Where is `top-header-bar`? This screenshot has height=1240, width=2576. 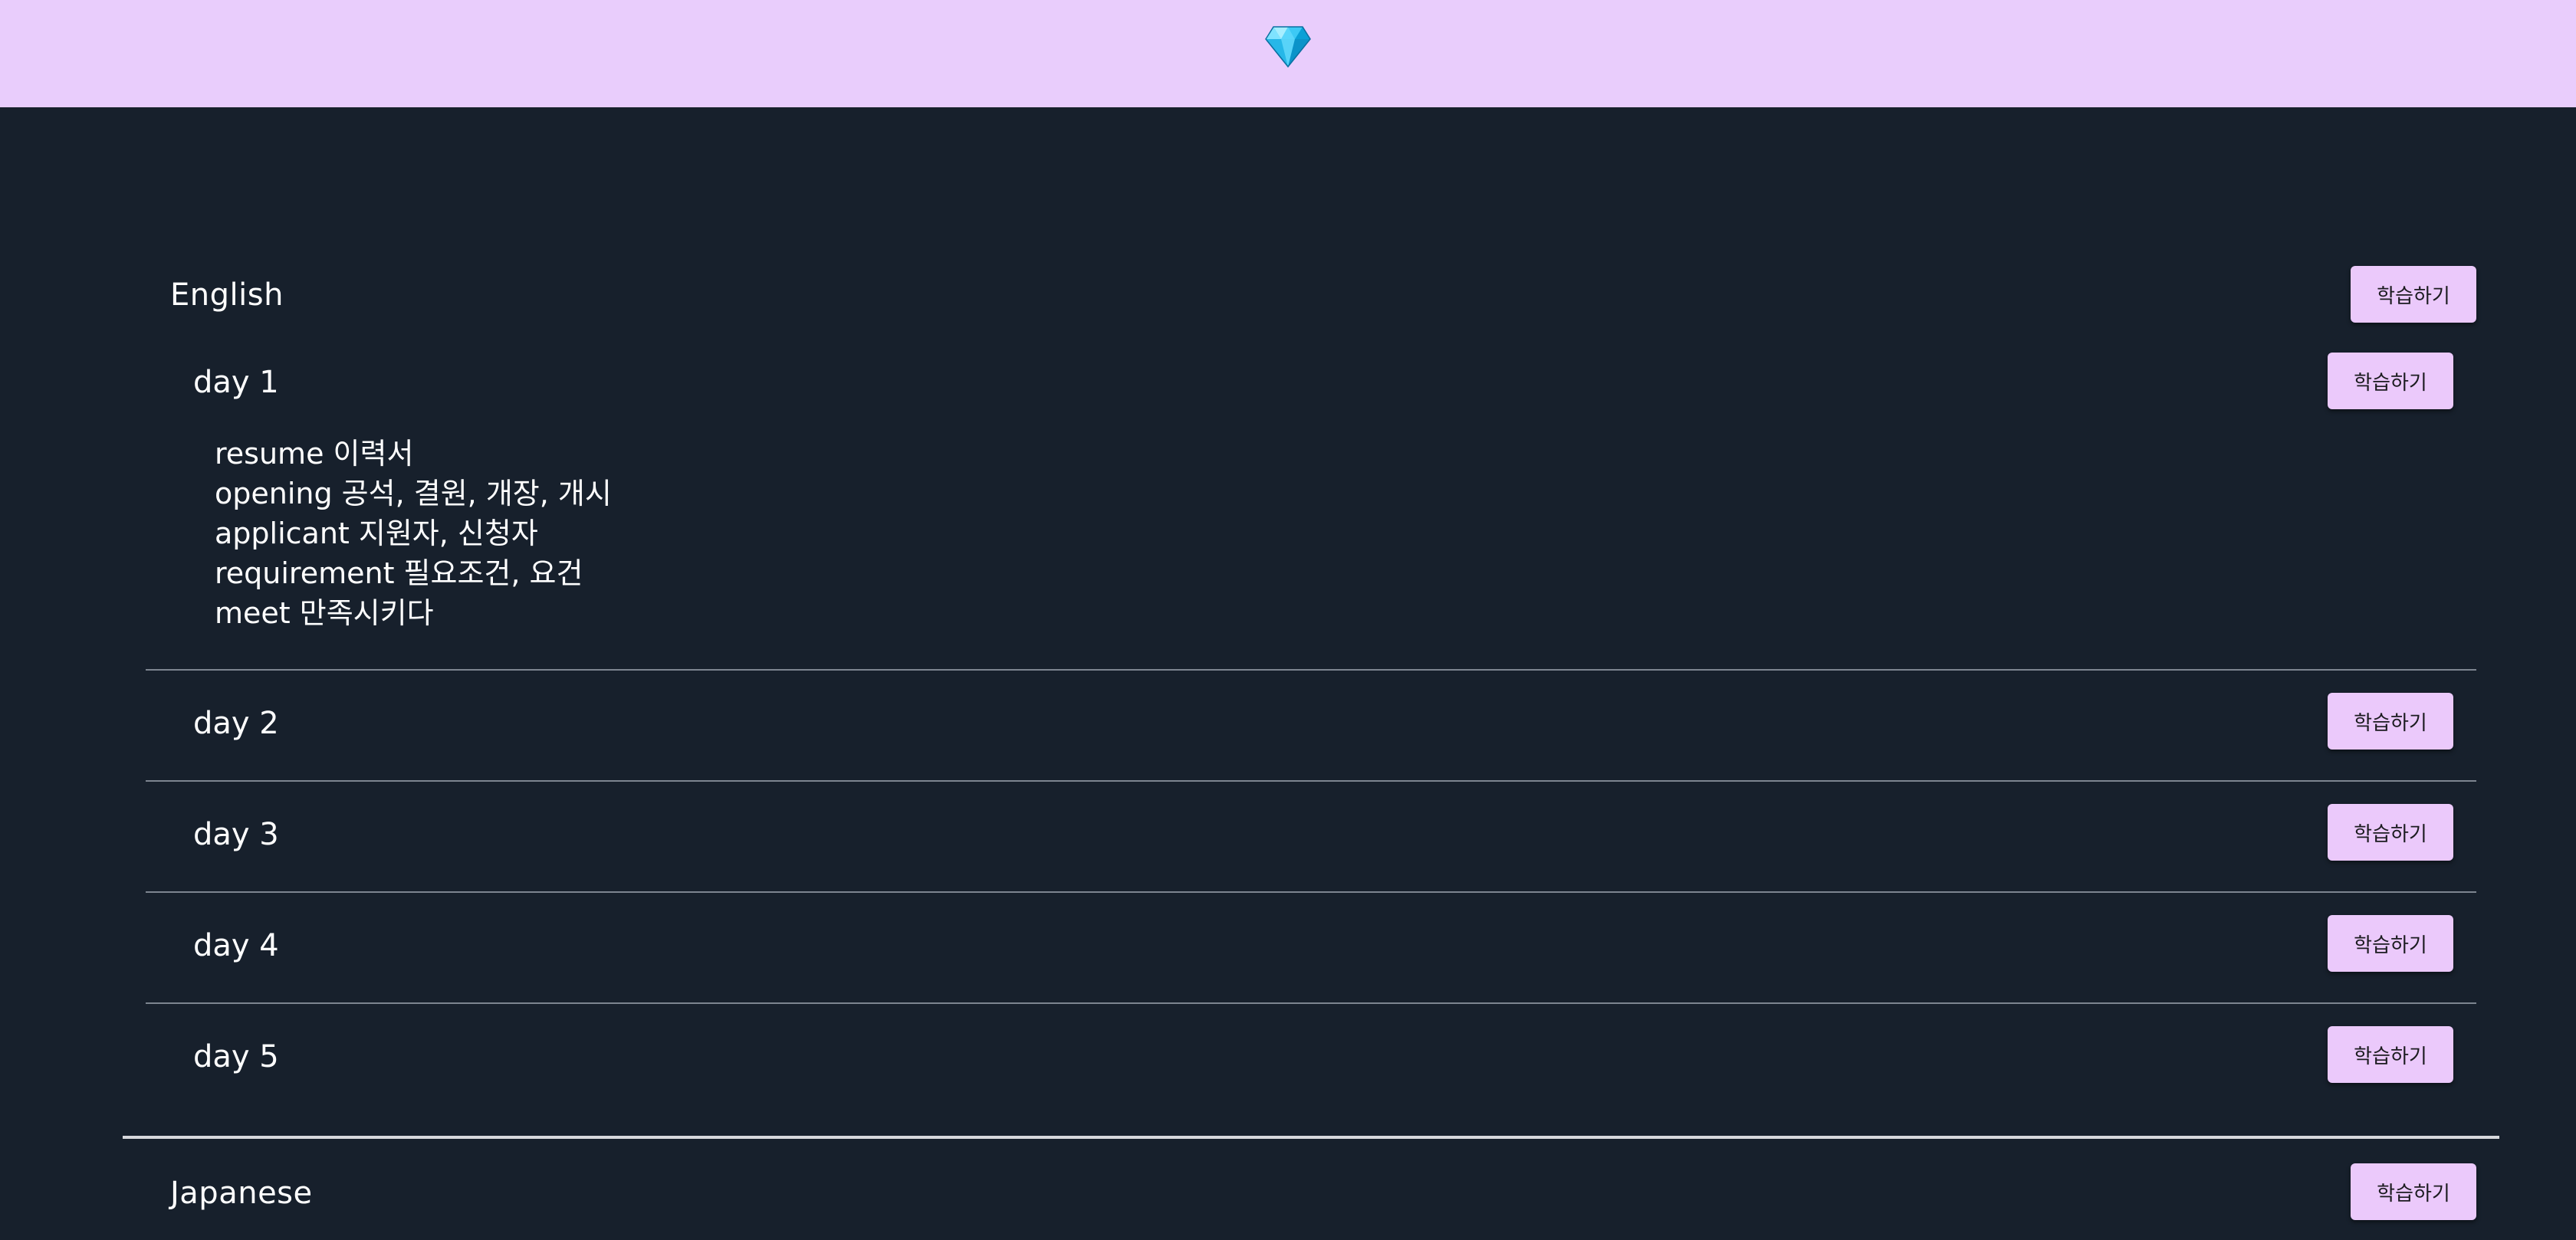
top-header-bar is located at coordinates (1288, 54).